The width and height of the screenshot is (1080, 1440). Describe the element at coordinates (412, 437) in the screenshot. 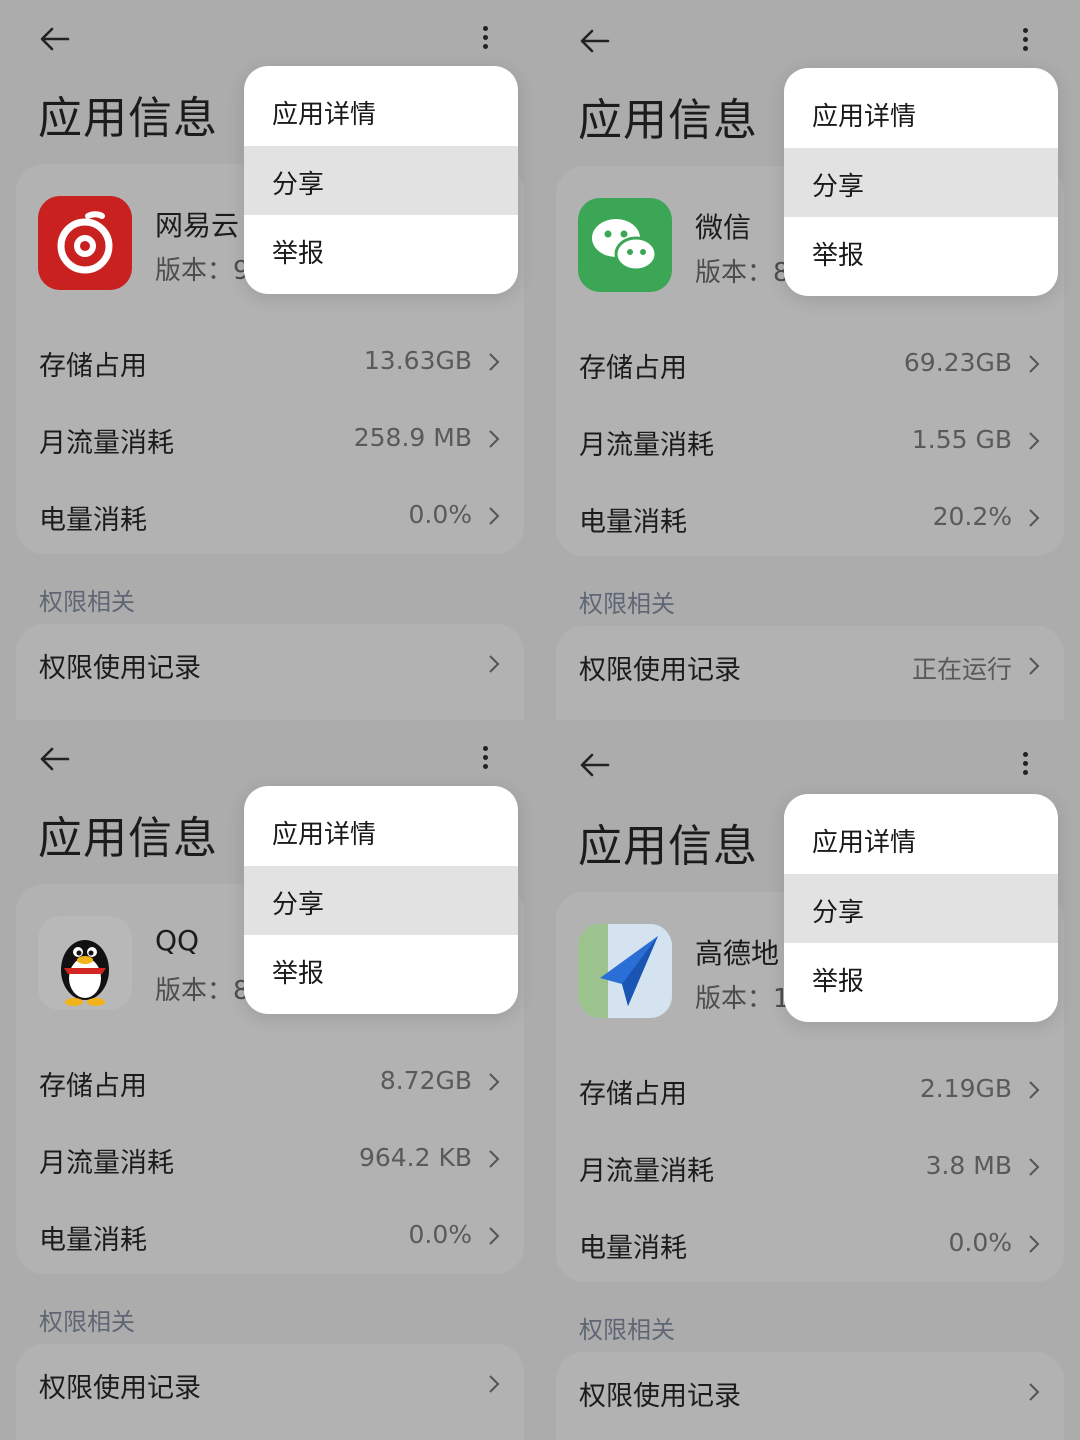

I see `traffic-value: 258.9 MB` at that location.